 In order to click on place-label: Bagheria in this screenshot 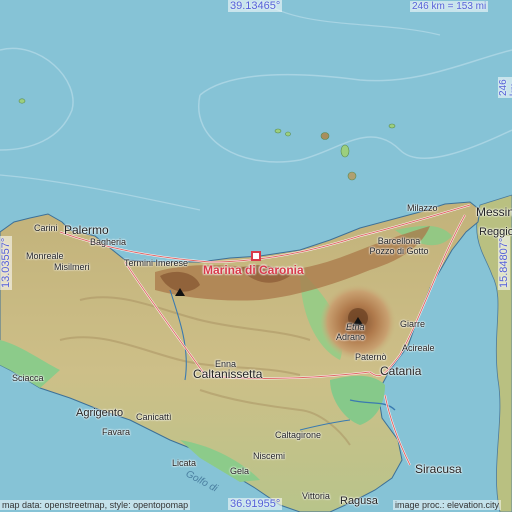, I will do `click(108, 242)`.